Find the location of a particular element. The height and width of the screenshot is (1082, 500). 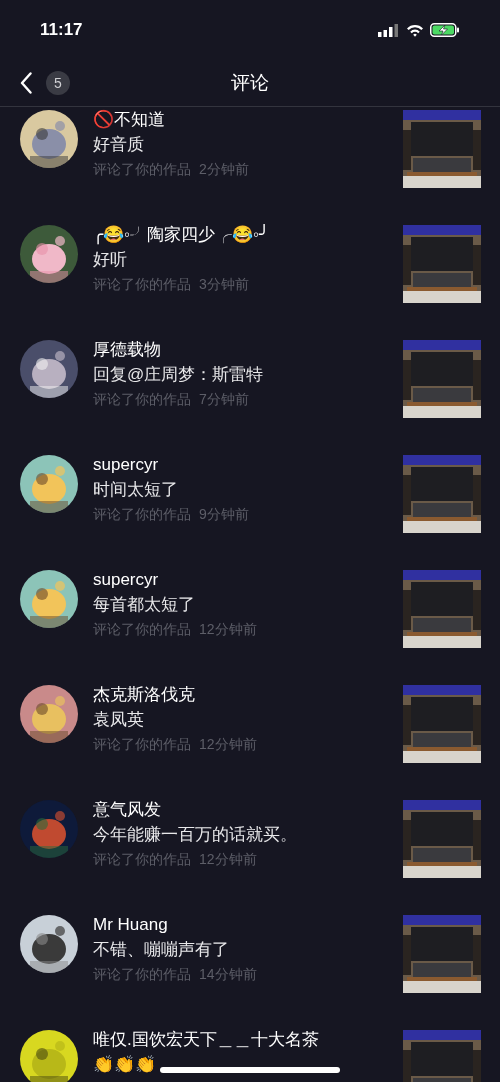

time-label: 2分钟前 is located at coordinates (224, 169).